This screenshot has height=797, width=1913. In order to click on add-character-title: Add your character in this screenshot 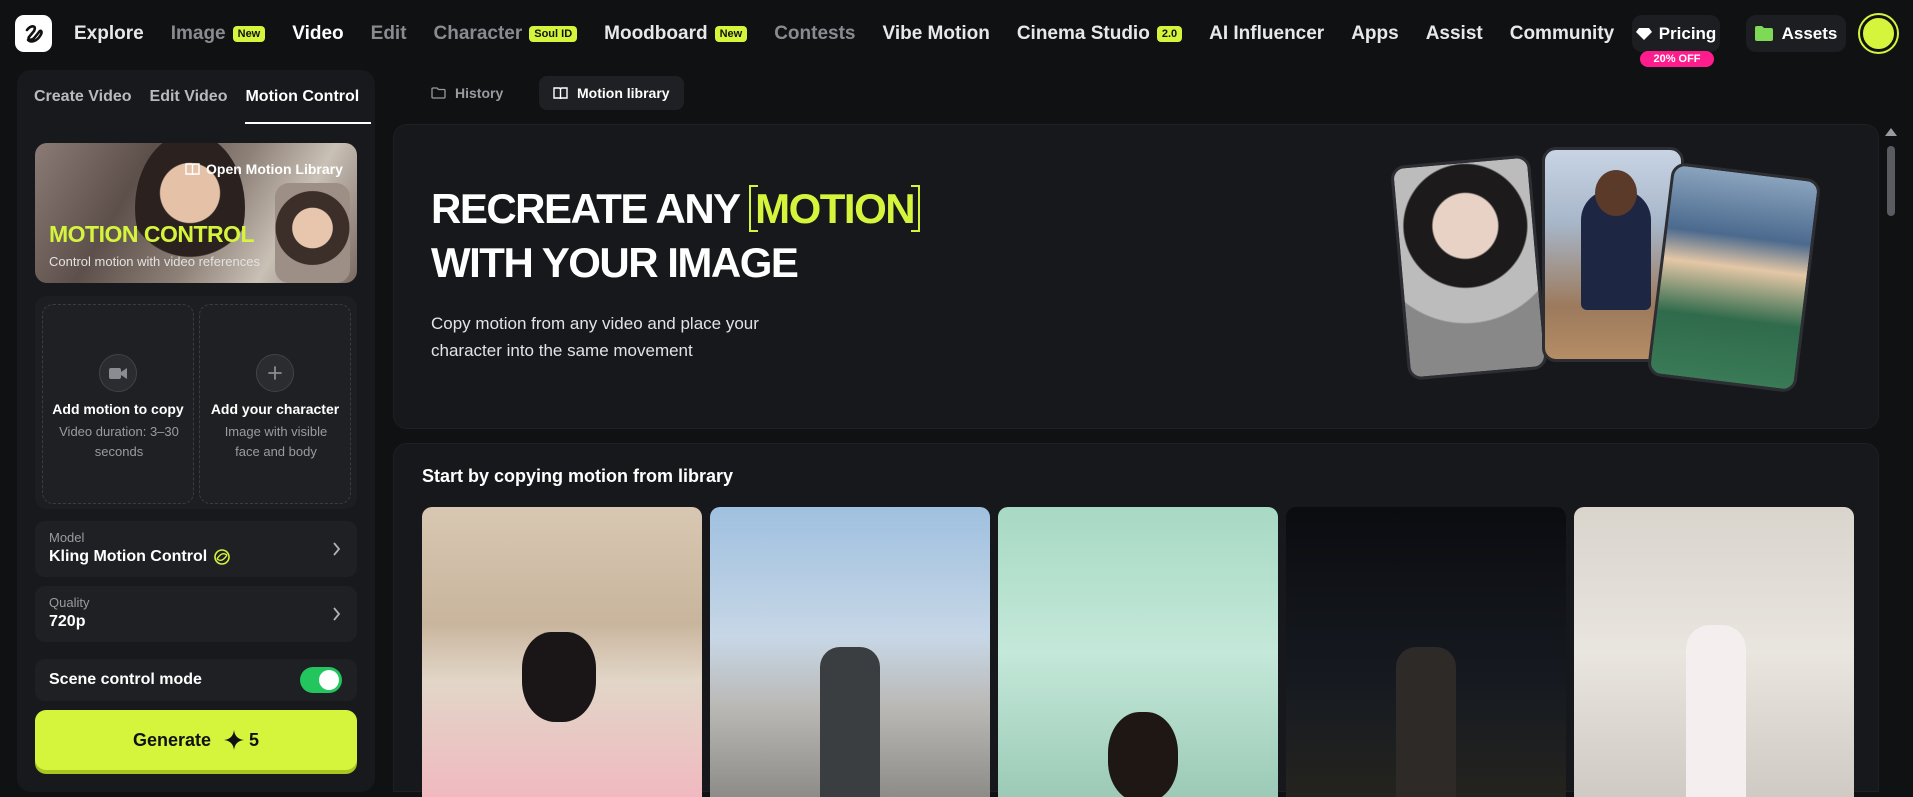, I will do `click(275, 409)`.